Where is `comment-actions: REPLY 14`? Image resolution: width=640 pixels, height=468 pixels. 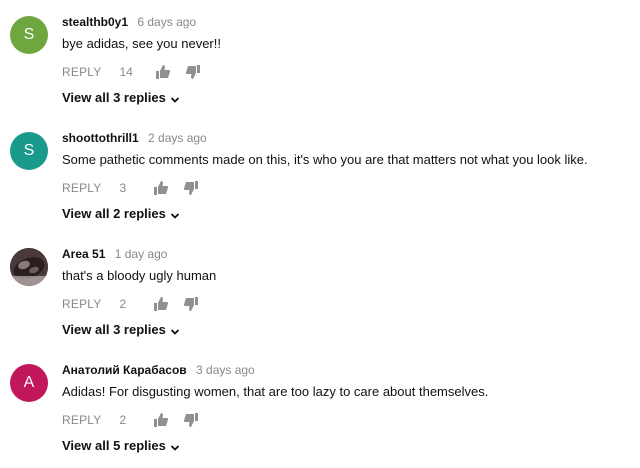
comment-actions: REPLY 14 is located at coordinates (131, 72).